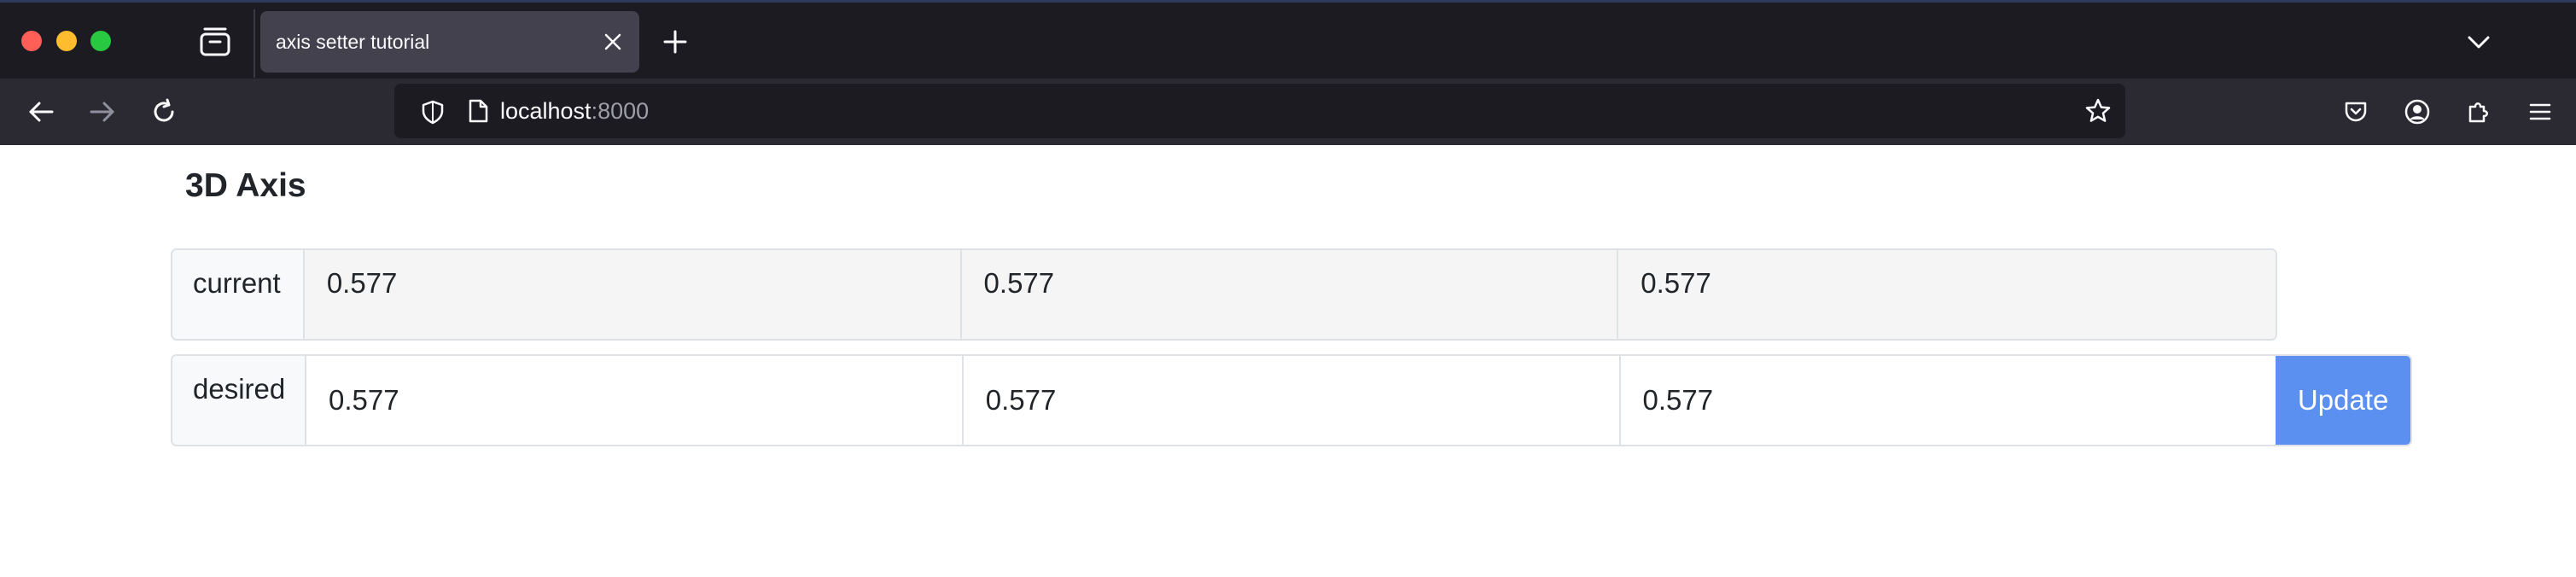 The width and height of the screenshot is (2576, 577). I want to click on tab-separator, so click(254, 44).